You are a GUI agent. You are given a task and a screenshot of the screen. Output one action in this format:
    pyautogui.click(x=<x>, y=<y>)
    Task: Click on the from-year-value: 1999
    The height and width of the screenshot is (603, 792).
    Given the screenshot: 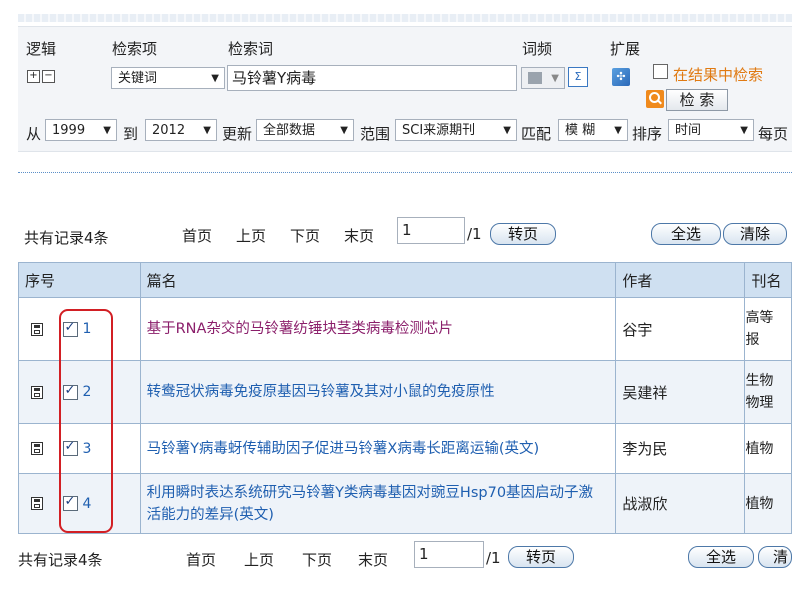 What is the action you would take?
    pyautogui.click(x=69, y=130)
    